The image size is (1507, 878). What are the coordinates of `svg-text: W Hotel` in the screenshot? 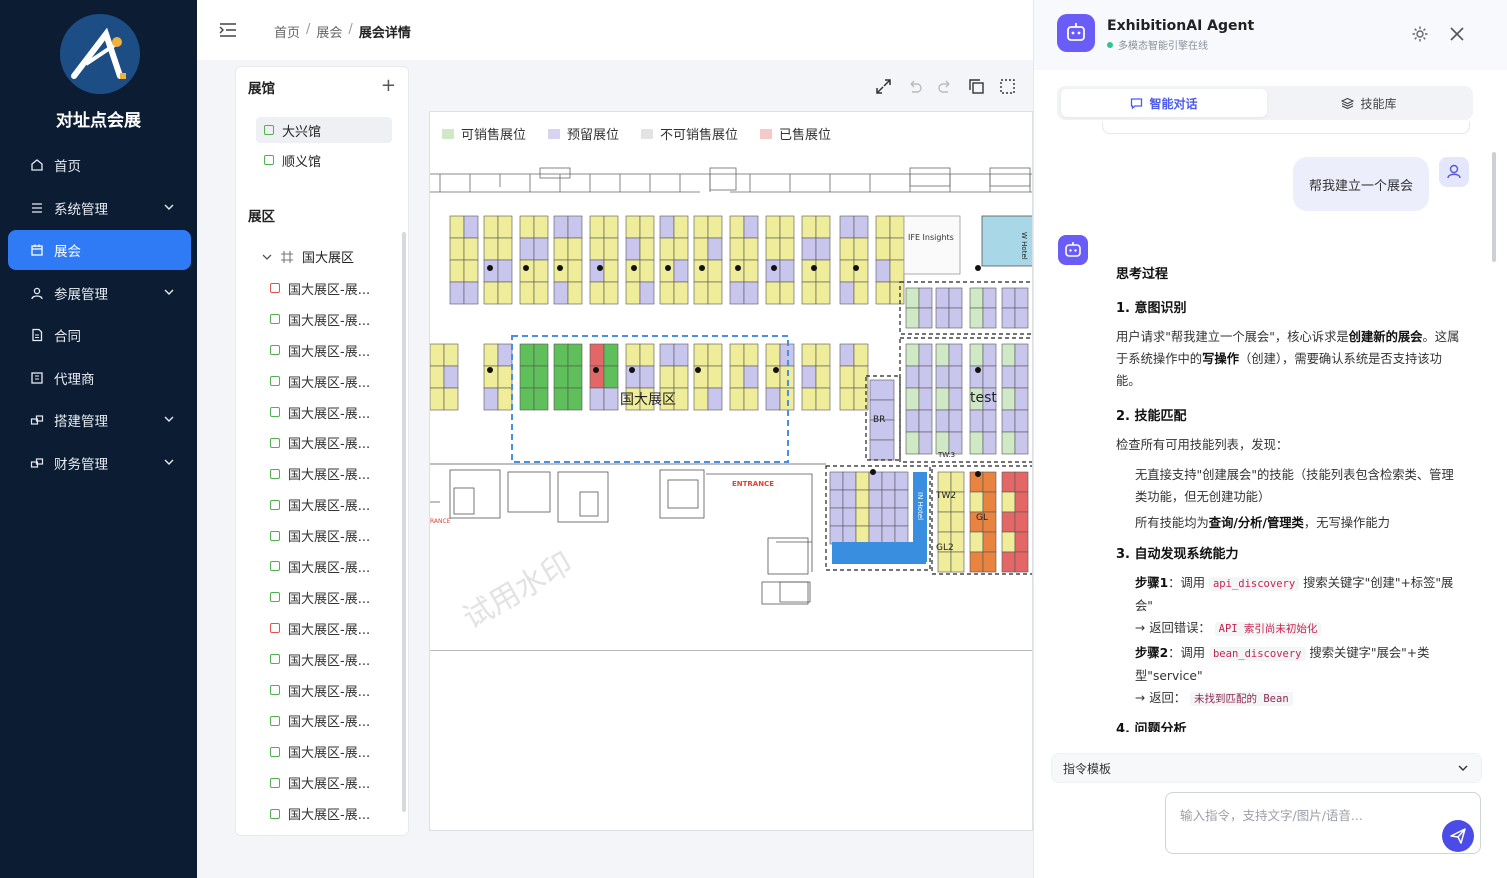 It's located at (1024, 246).